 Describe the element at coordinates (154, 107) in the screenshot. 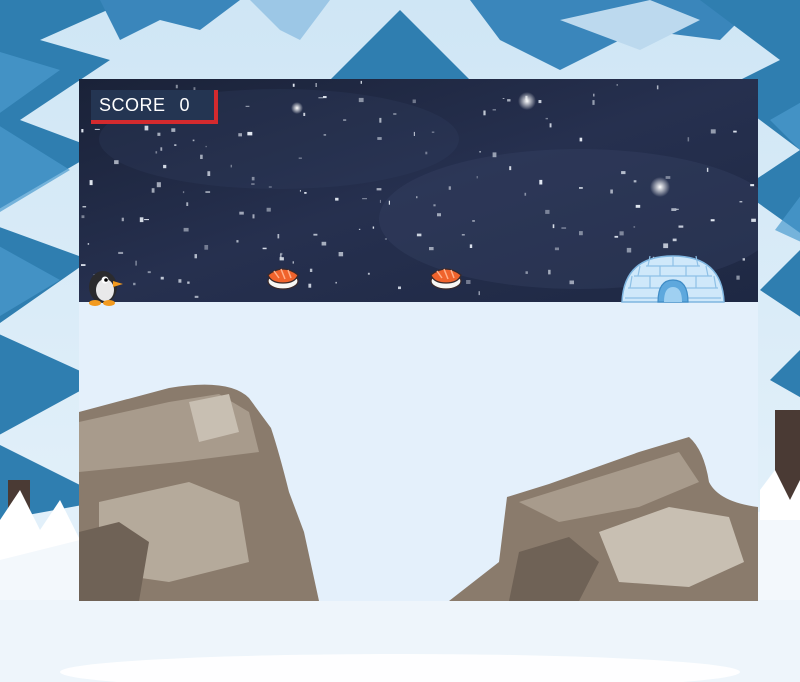

I see `score-panel: SCORE 0` at that location.